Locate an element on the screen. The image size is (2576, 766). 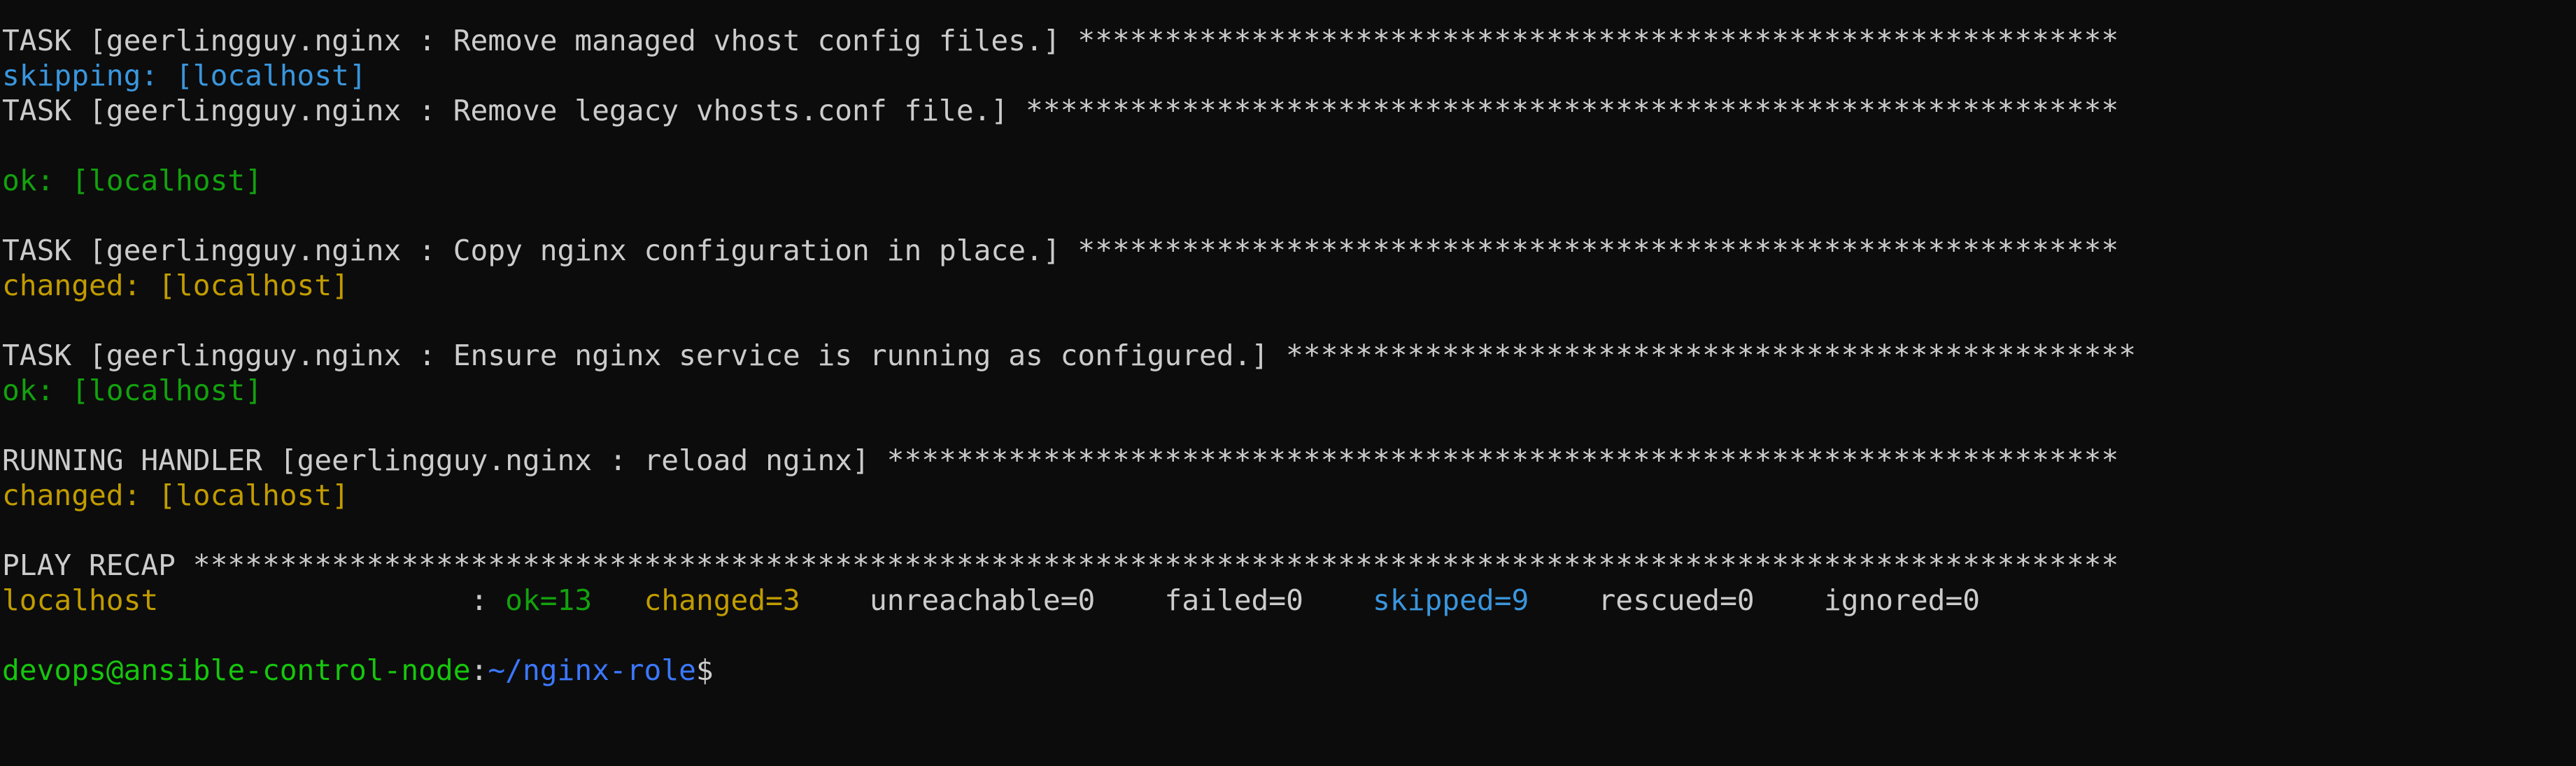
recap-title: PLAY RECAP is located at coordinates (97, 565).